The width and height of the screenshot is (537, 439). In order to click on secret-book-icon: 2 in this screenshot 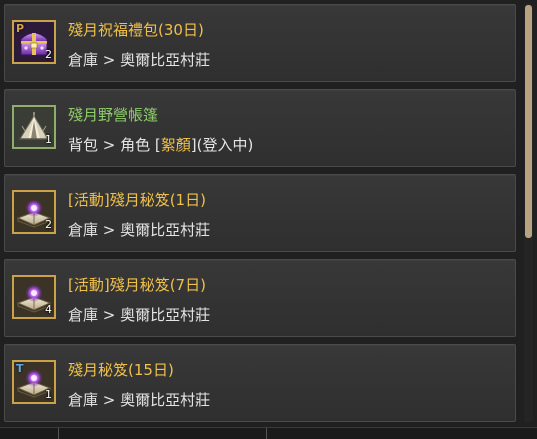, I will do `click(34, 212)`.